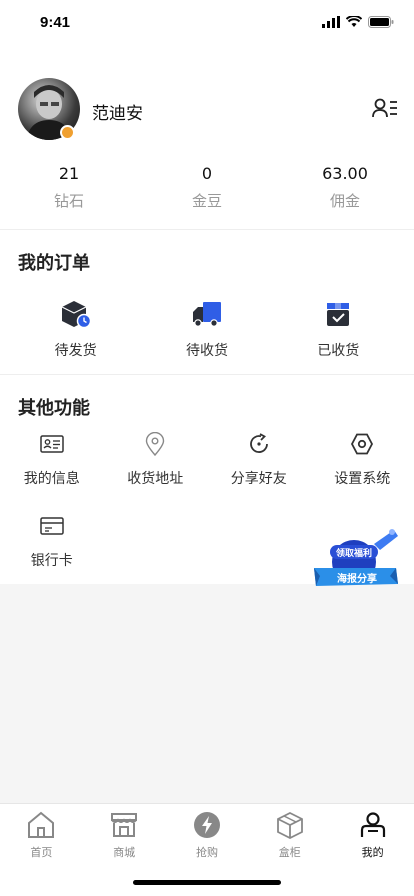 Image resolution: width=414 pixels, height=896 pixels. I want to click on status-icons, so click(358, 22).